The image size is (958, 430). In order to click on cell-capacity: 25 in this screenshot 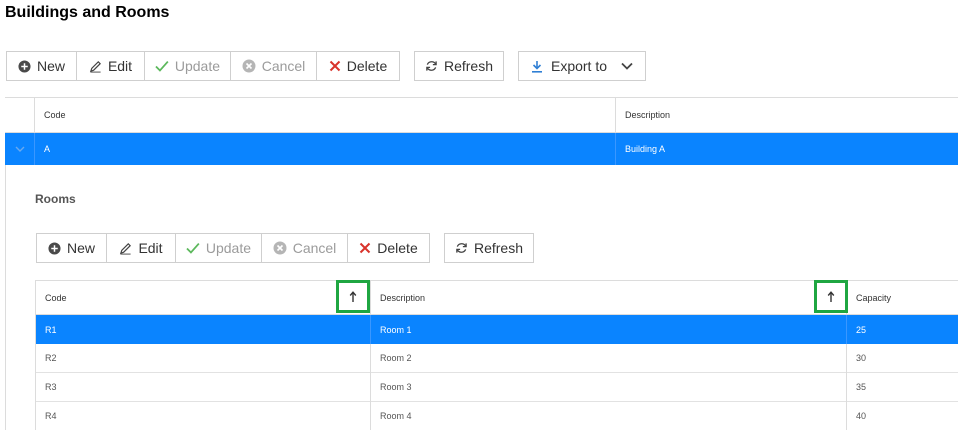, I will do `click(861, 329)`.